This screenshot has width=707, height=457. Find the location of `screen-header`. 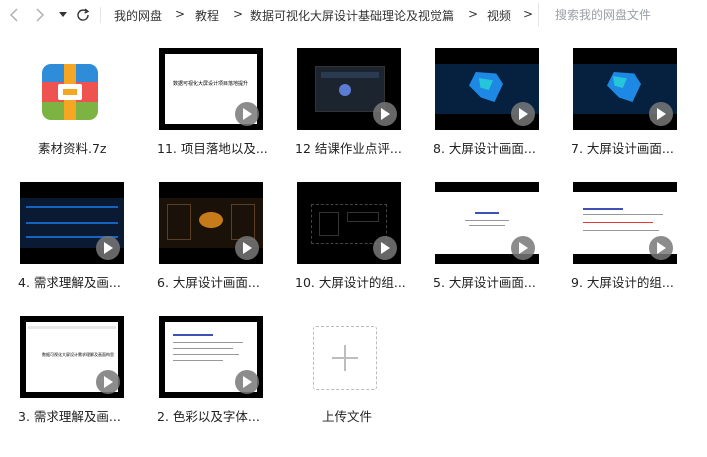

screen-header is located at coordinates (350, 75).